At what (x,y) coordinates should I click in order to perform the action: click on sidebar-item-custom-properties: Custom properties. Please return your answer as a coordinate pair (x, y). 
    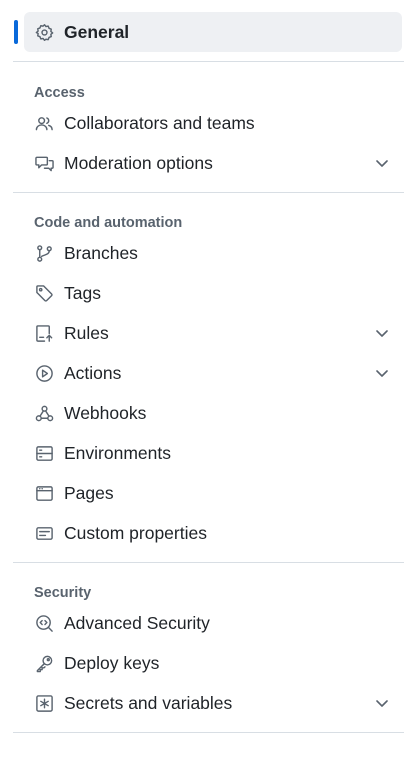
    Looking at the image, I should click on (213, 533).